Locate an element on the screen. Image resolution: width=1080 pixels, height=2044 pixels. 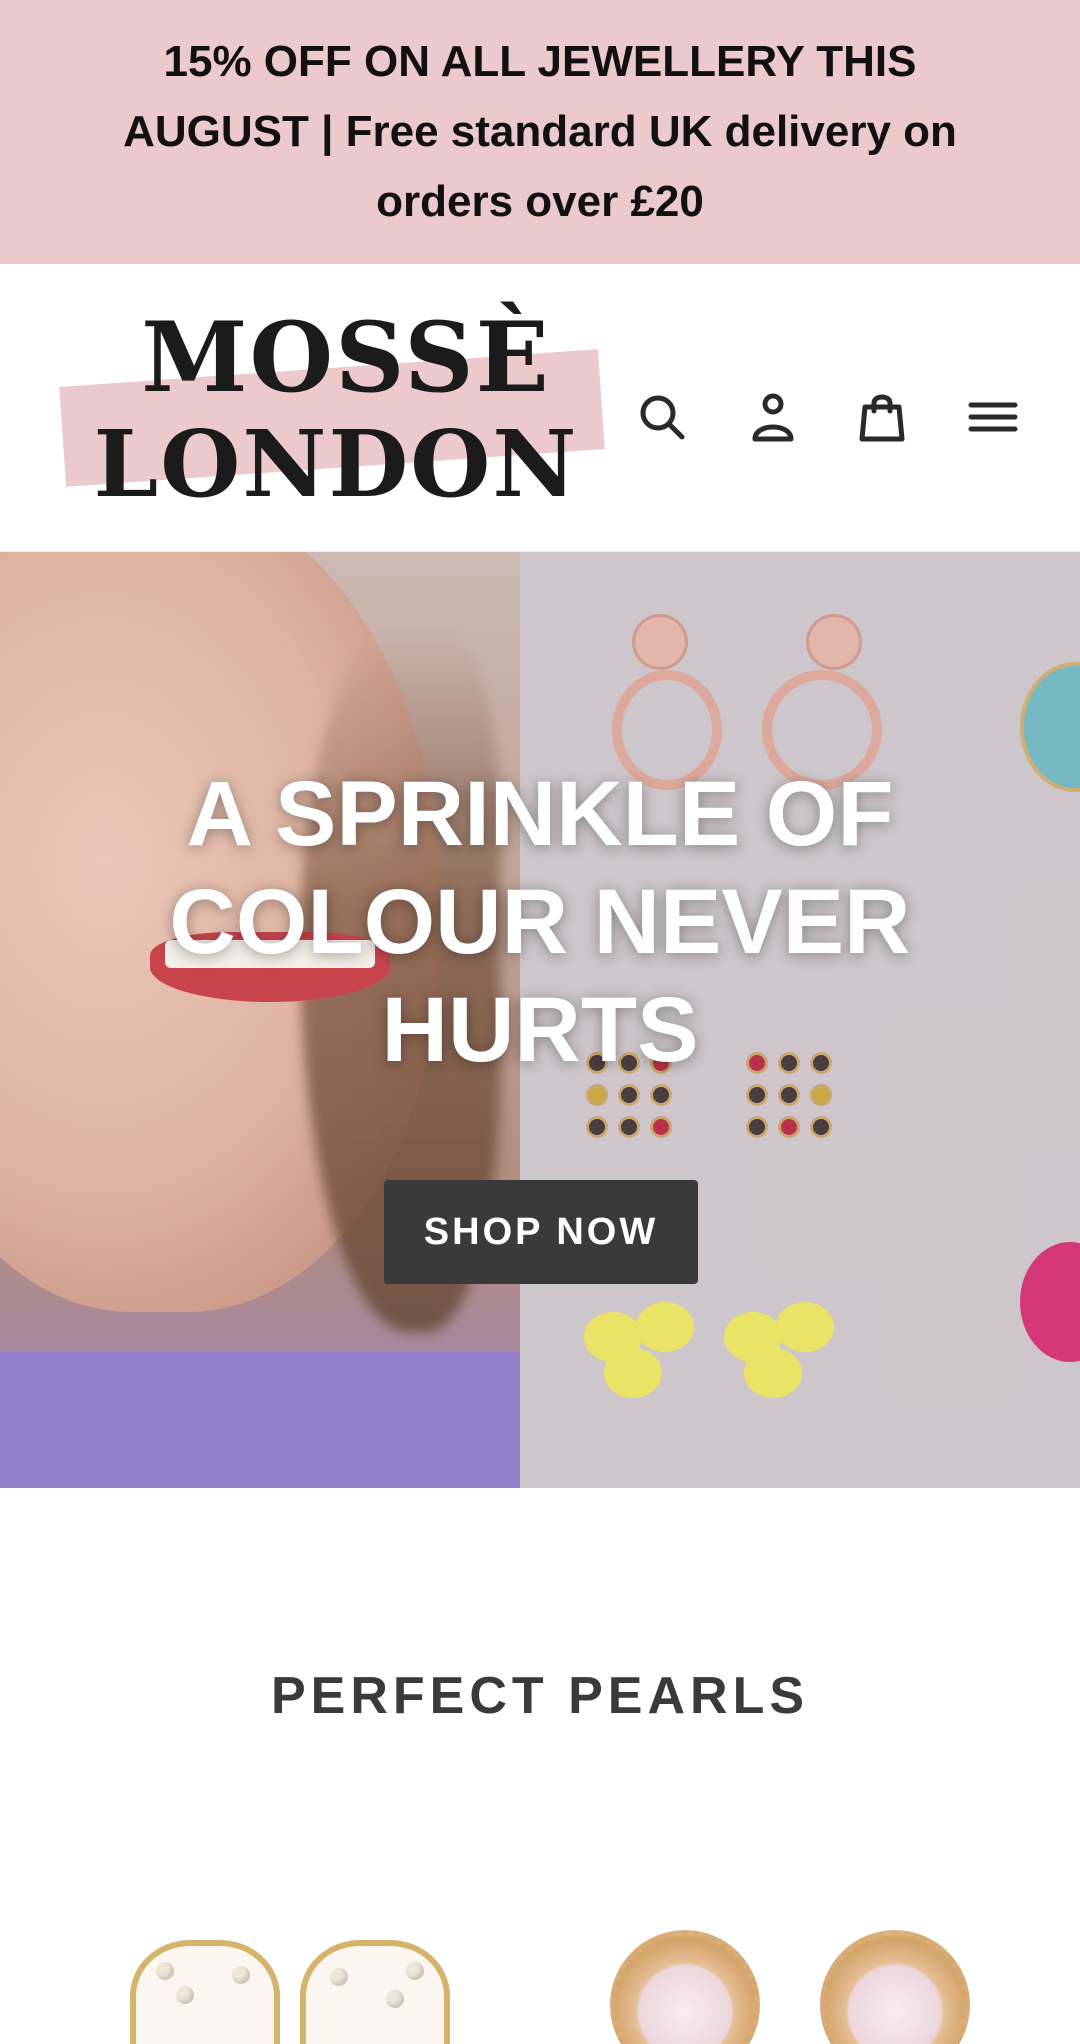
menu-icon is located at coordinates (993, 417).